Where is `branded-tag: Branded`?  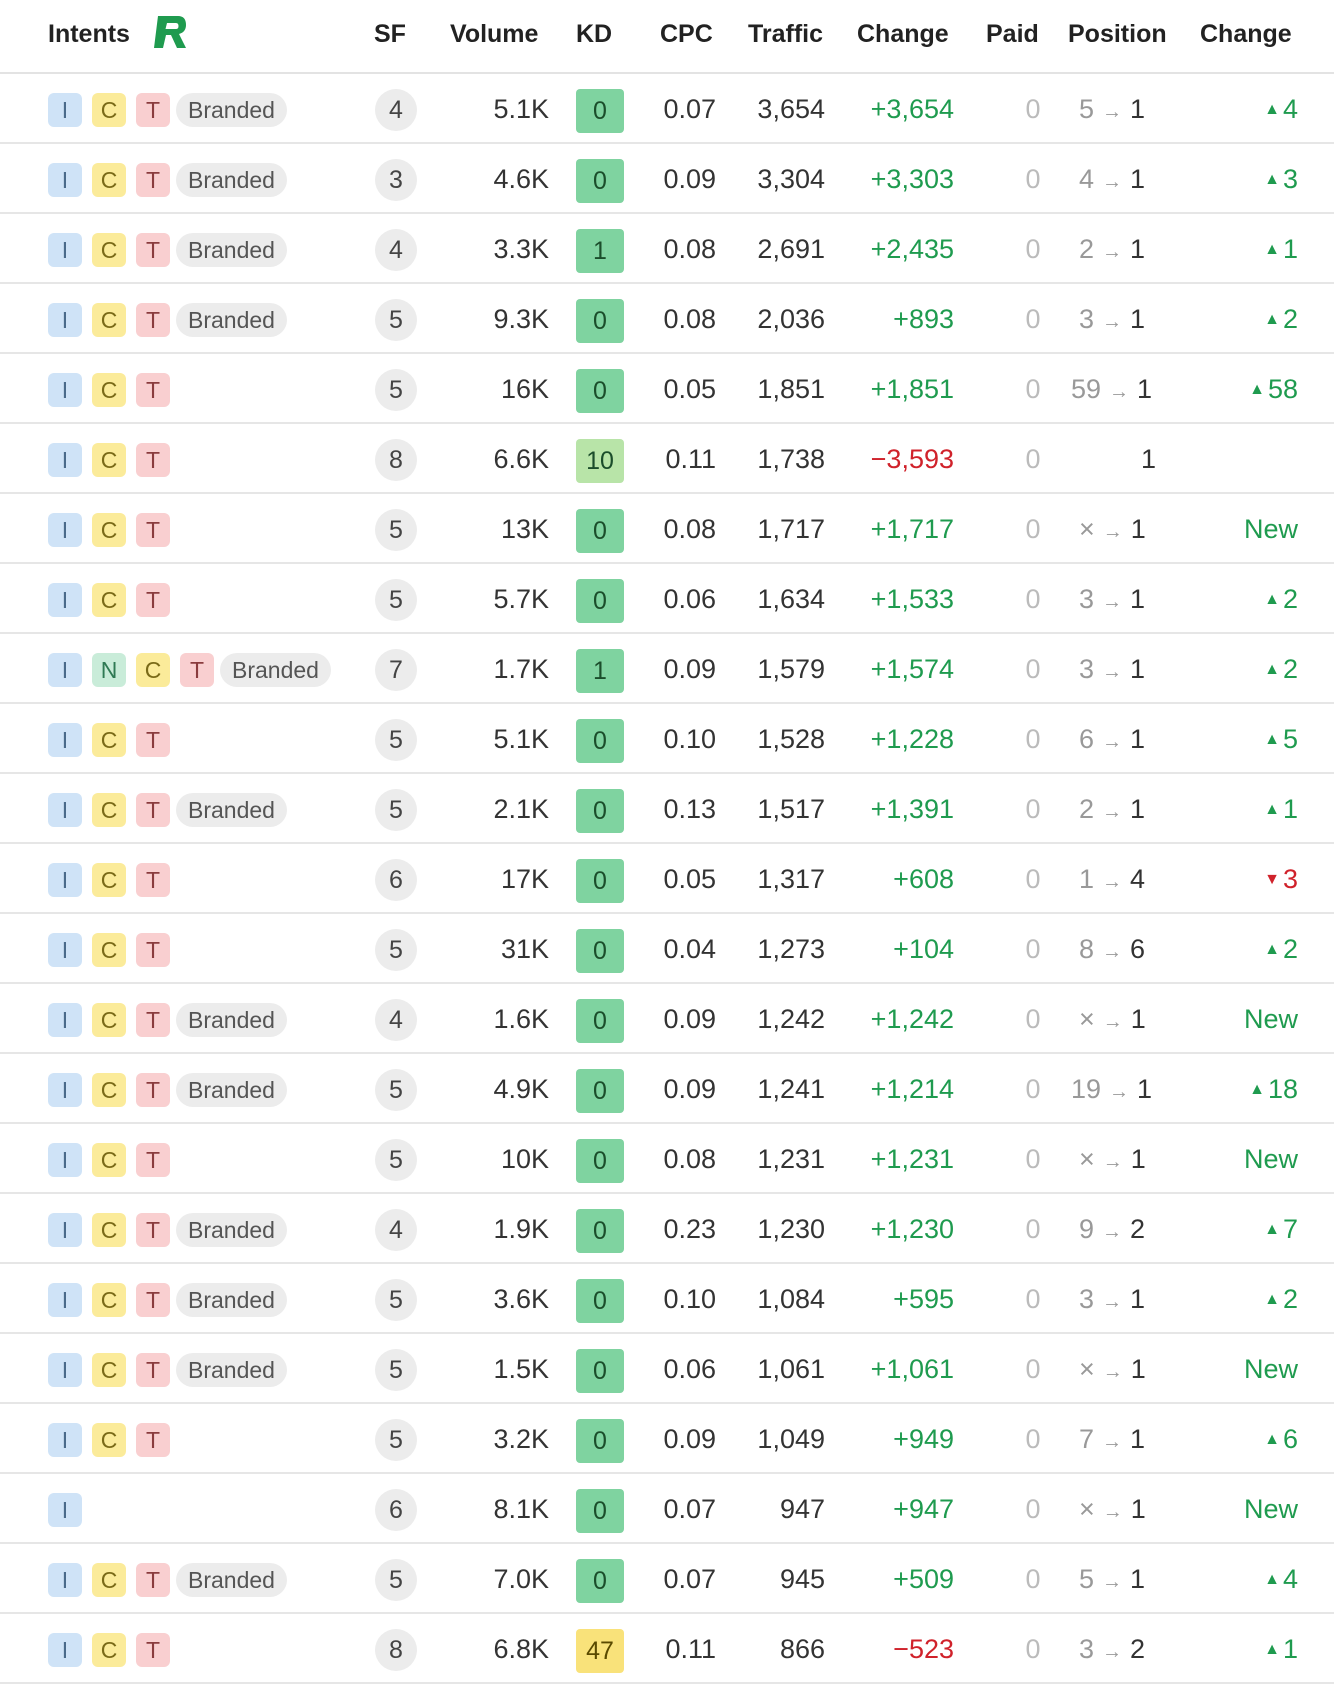 branded-tag: Branded is located at coordinates (231, 1020).